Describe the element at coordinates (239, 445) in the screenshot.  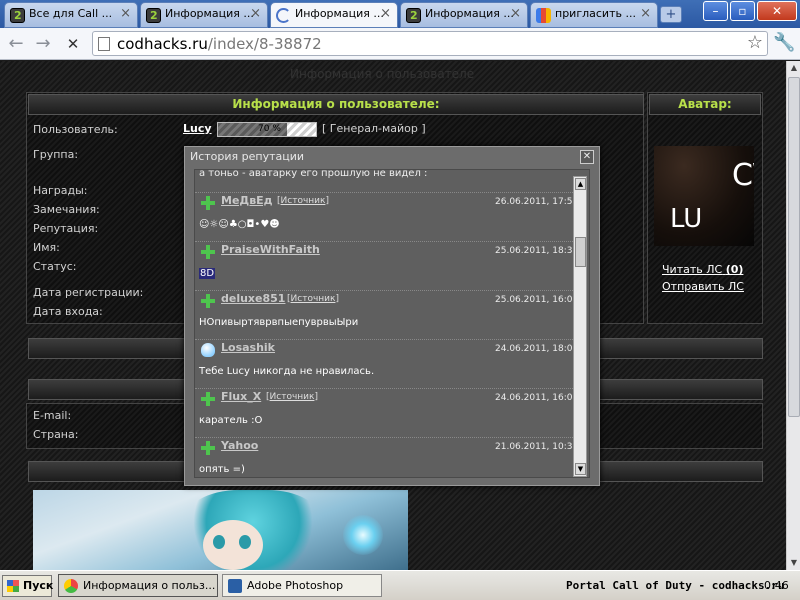
I see `entry-user-link: Yahoo` at that location.